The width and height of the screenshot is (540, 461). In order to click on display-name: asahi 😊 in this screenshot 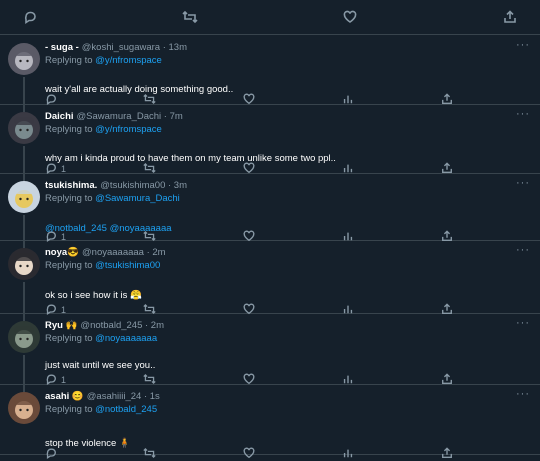, I will do `click(64, 396)`.